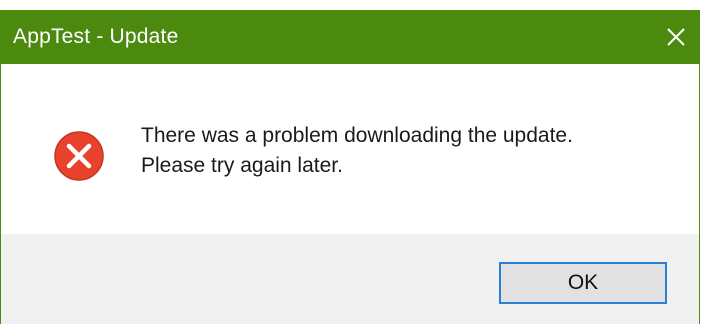  I want to click on close-button, so click(676, 37).